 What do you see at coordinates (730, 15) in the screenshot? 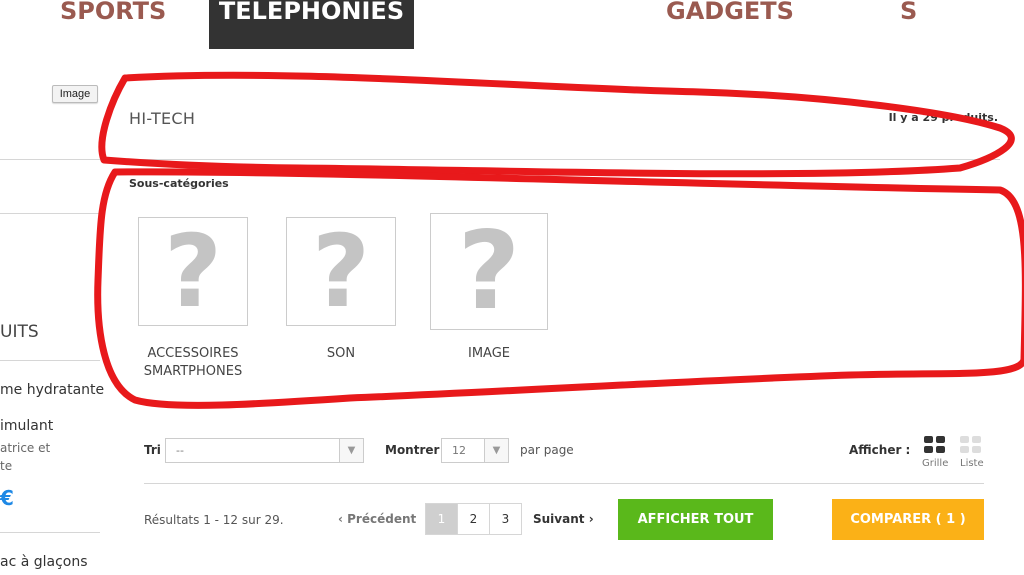
I see `nav-item-gadgets: GADGETS` at bounding box center [730, 15].